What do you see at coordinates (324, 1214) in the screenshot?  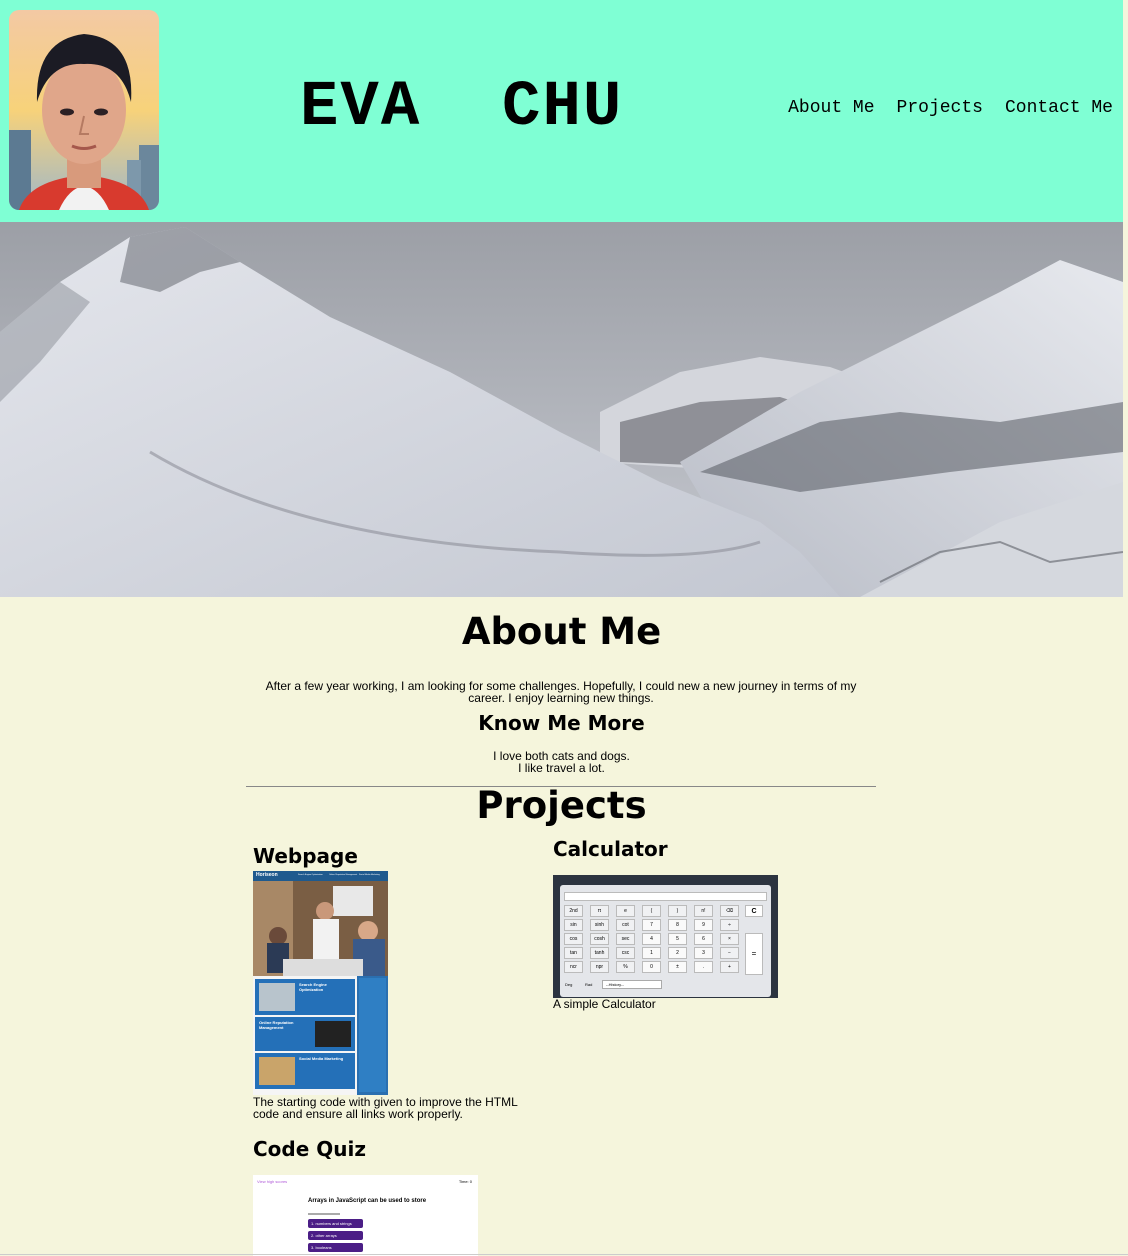 I see `quiz-underline` at bounding box center [324, 1214].